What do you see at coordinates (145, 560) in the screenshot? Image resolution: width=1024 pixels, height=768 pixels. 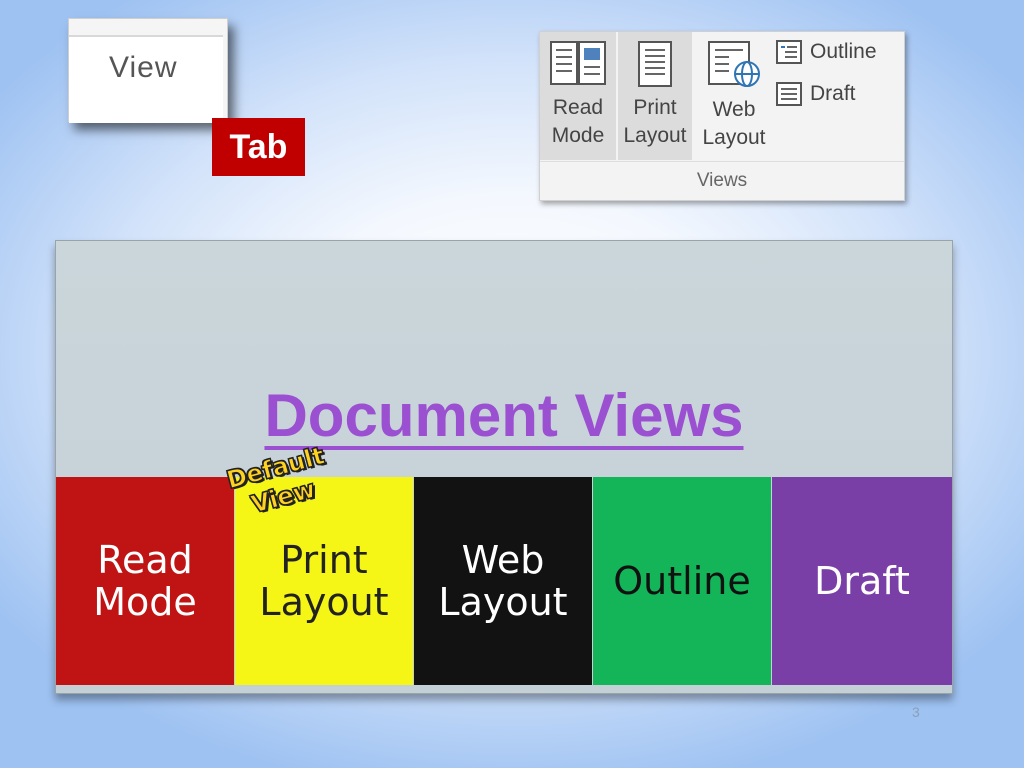 I see `read-mode-cell-line1: Read` at bounding box center [145, 560].